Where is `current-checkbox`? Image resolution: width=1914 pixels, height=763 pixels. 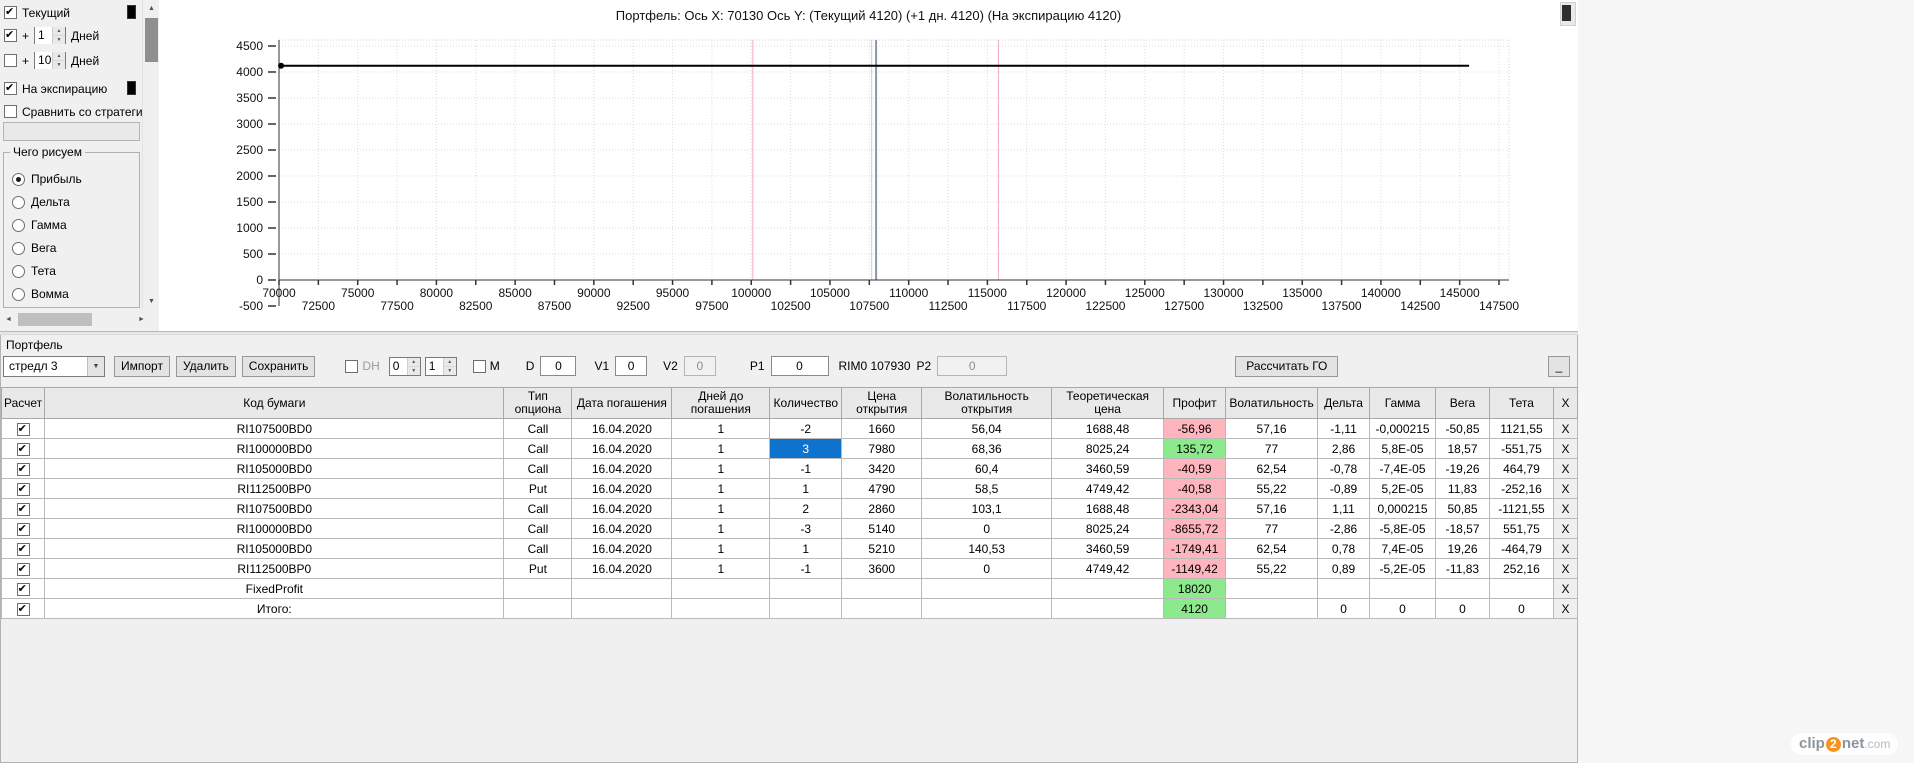
current-checkbox is located at coordinates (10, 12).